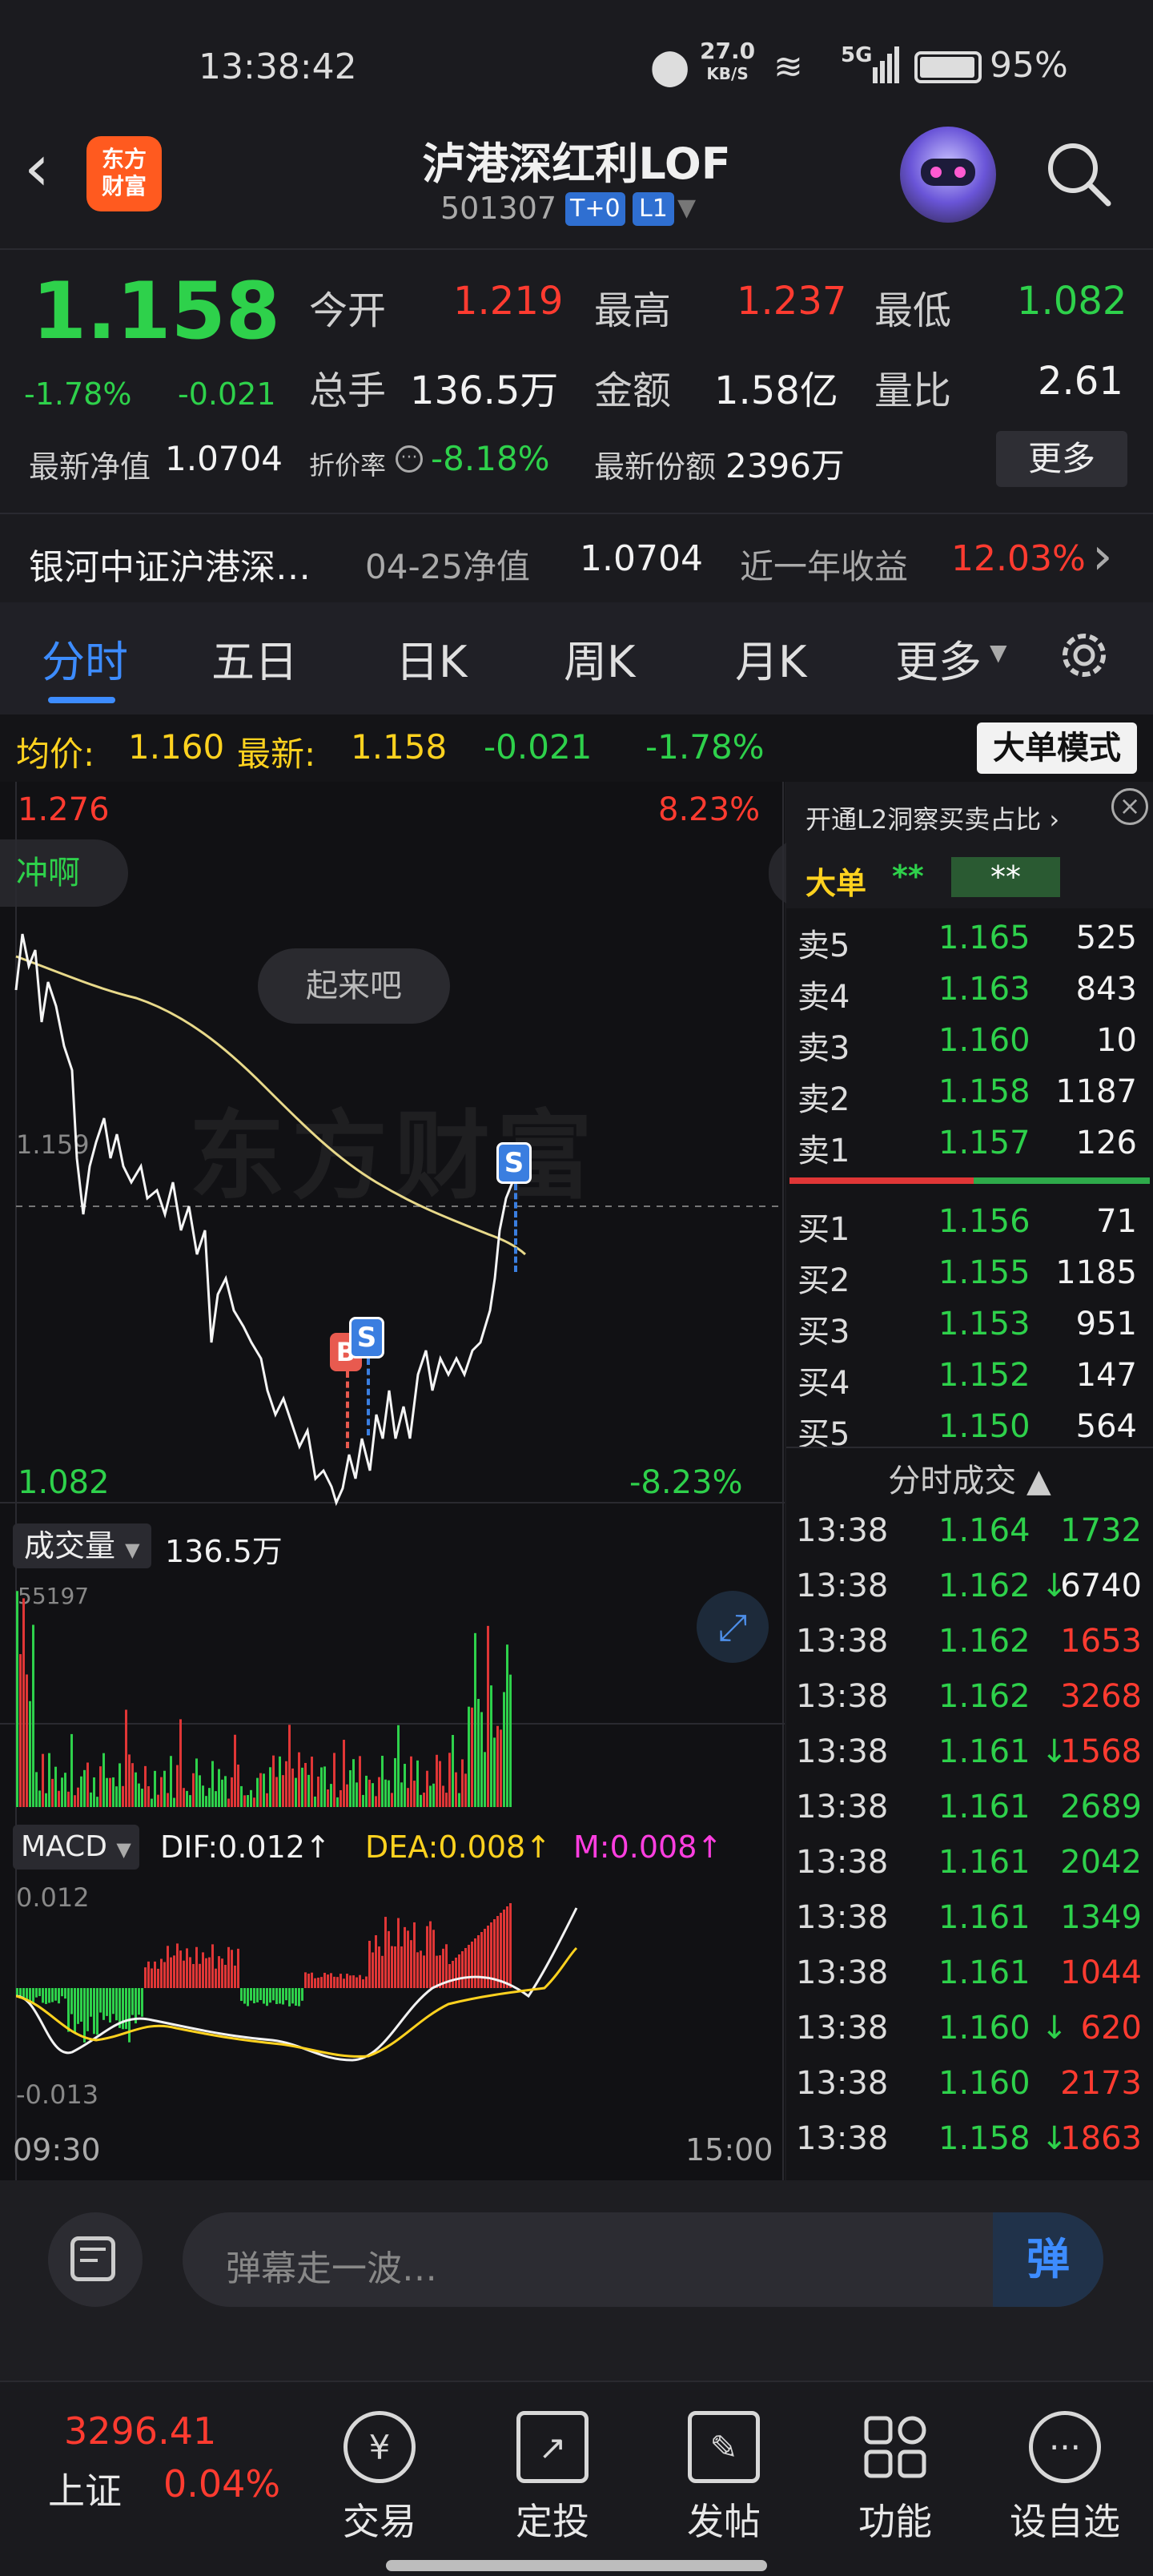 Image resolution: width=1153 pixels, height=2576 pixels. I want to click on tab-weekly-k: 周K, so click(600, 658).